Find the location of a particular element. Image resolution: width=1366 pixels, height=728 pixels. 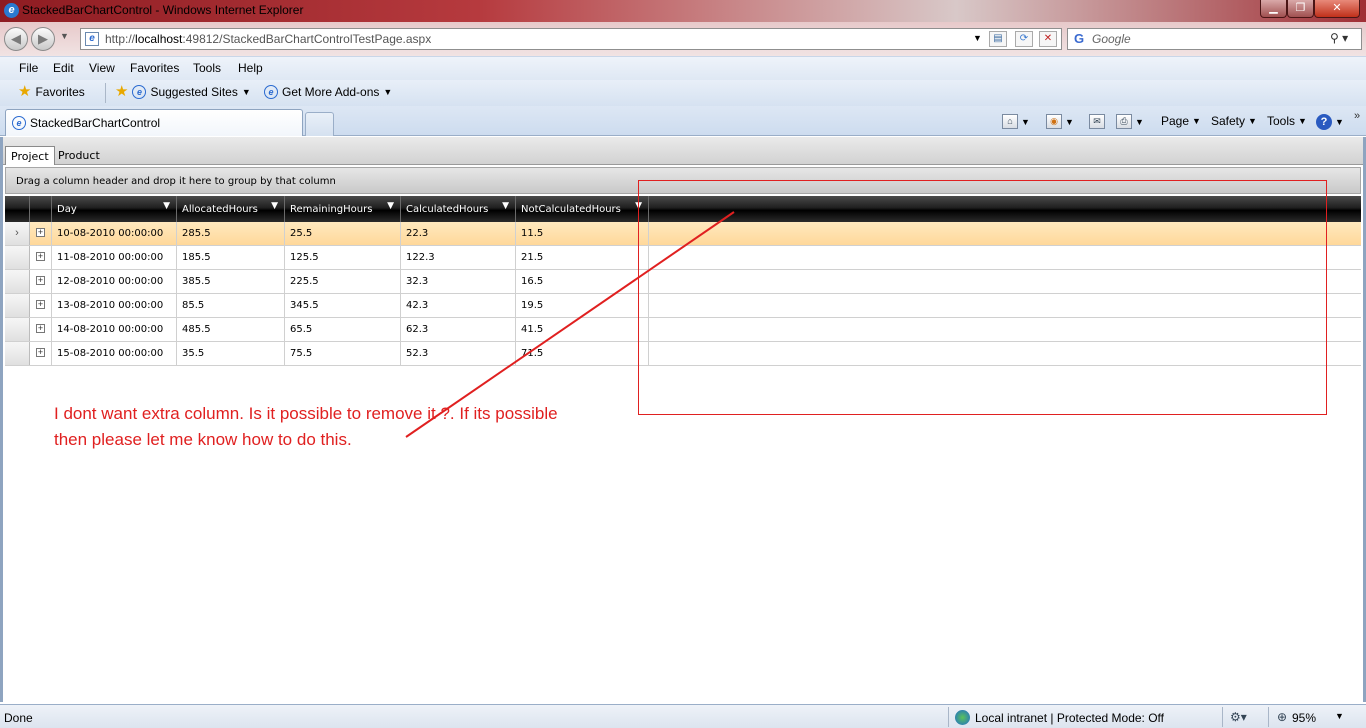

maximize-button: ❐ is located at coordinates (1300, 9).